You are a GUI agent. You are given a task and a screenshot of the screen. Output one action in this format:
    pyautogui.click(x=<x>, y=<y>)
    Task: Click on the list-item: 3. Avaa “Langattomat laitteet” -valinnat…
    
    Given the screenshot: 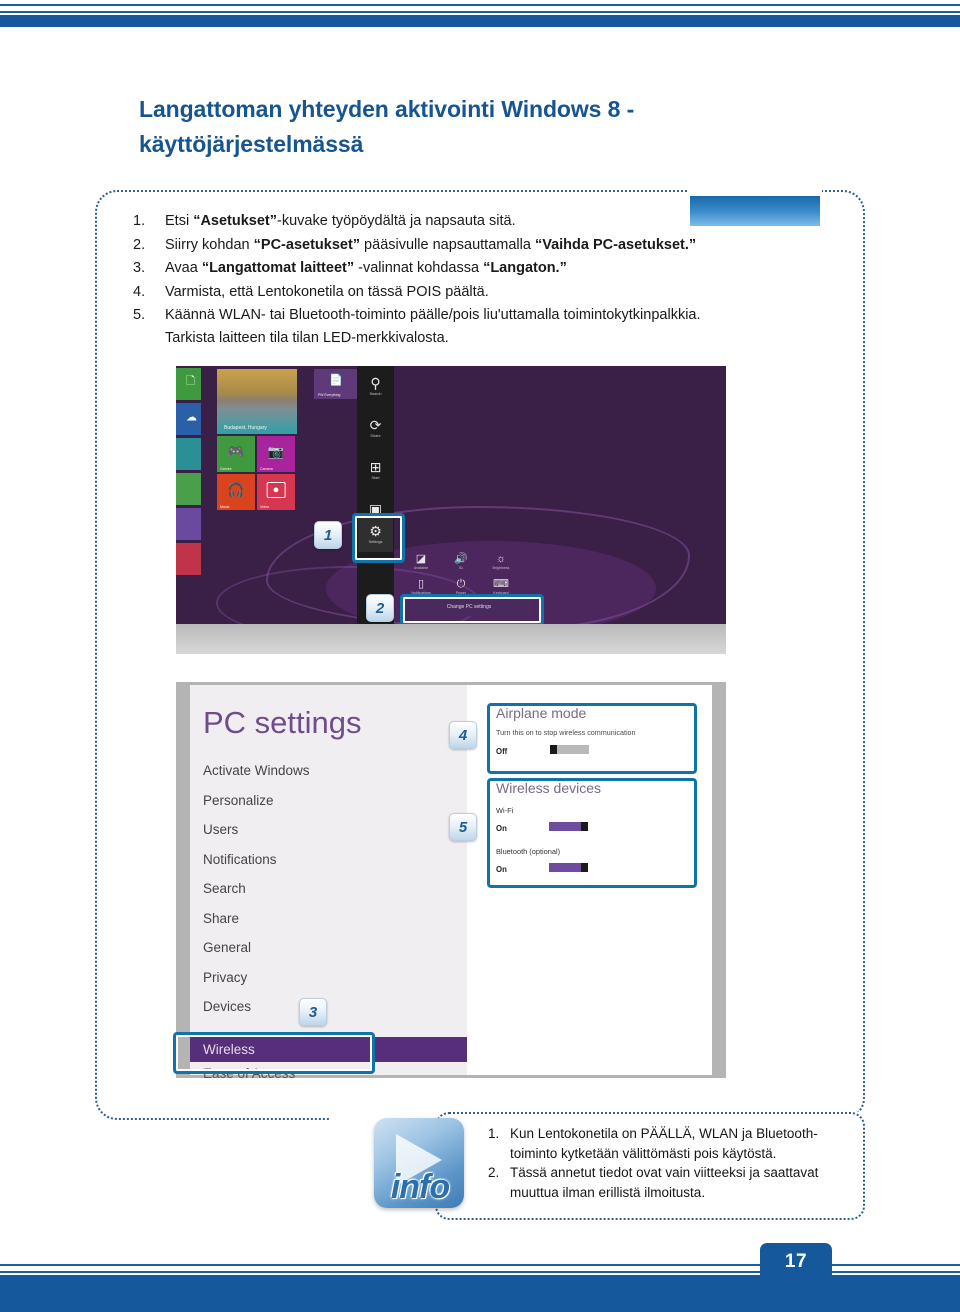 What is the action you would take?
    pyautogui.click(x=483, y=268)
    